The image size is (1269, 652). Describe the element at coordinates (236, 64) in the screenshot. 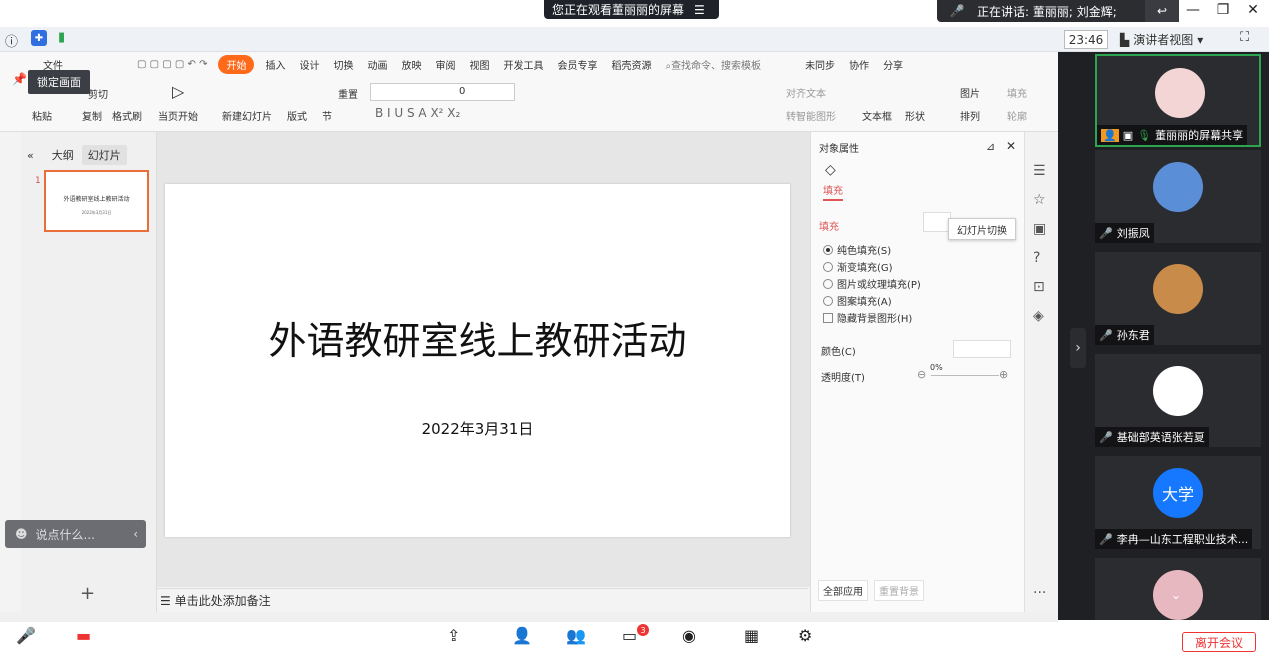

I see `menu-home: 开始` at that location.